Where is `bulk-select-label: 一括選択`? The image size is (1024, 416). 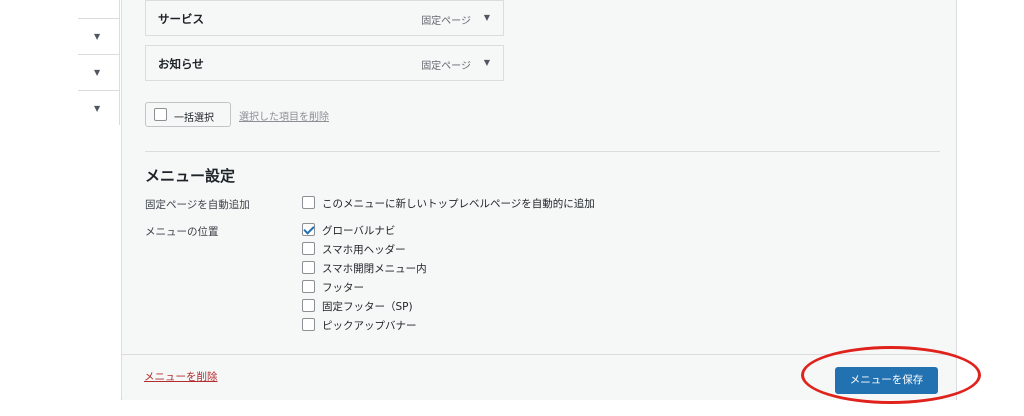
bulk-select-label: 一括選択 is located at coordinates (194, 118).